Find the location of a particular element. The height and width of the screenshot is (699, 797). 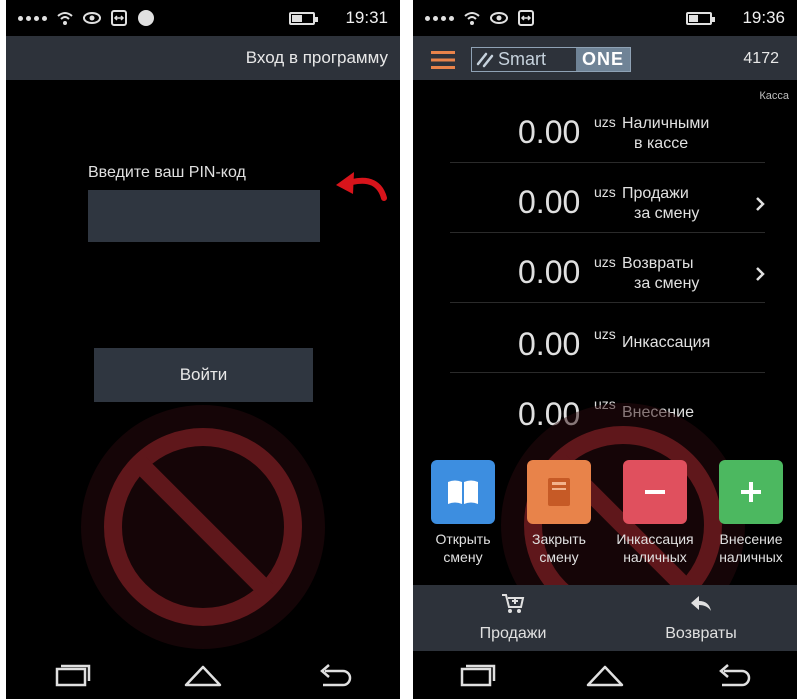

row-label-line1: Возвраты is located at coordinates (658, 263).